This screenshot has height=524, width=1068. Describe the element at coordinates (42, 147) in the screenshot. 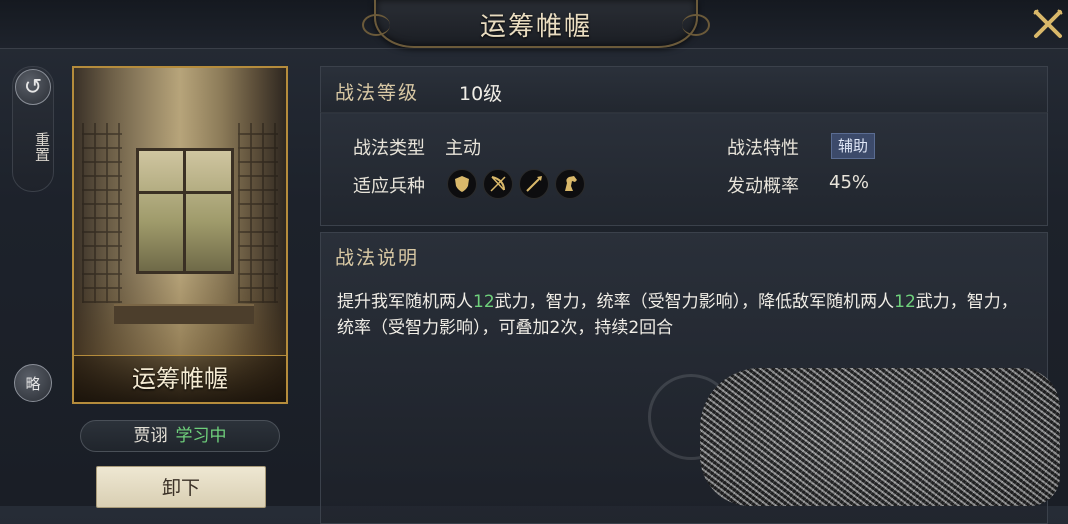

I see `reset-label: 重置` at that location.